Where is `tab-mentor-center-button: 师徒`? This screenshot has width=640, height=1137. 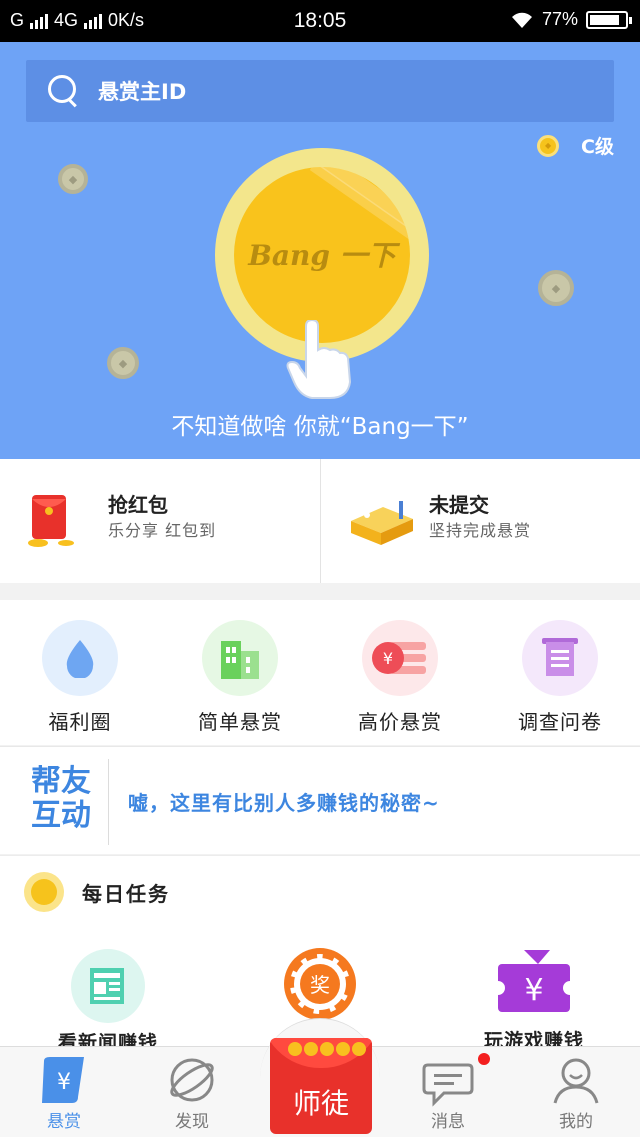 tab-mentor-center-button: 师徒 is located at coordinates (320, 1077).